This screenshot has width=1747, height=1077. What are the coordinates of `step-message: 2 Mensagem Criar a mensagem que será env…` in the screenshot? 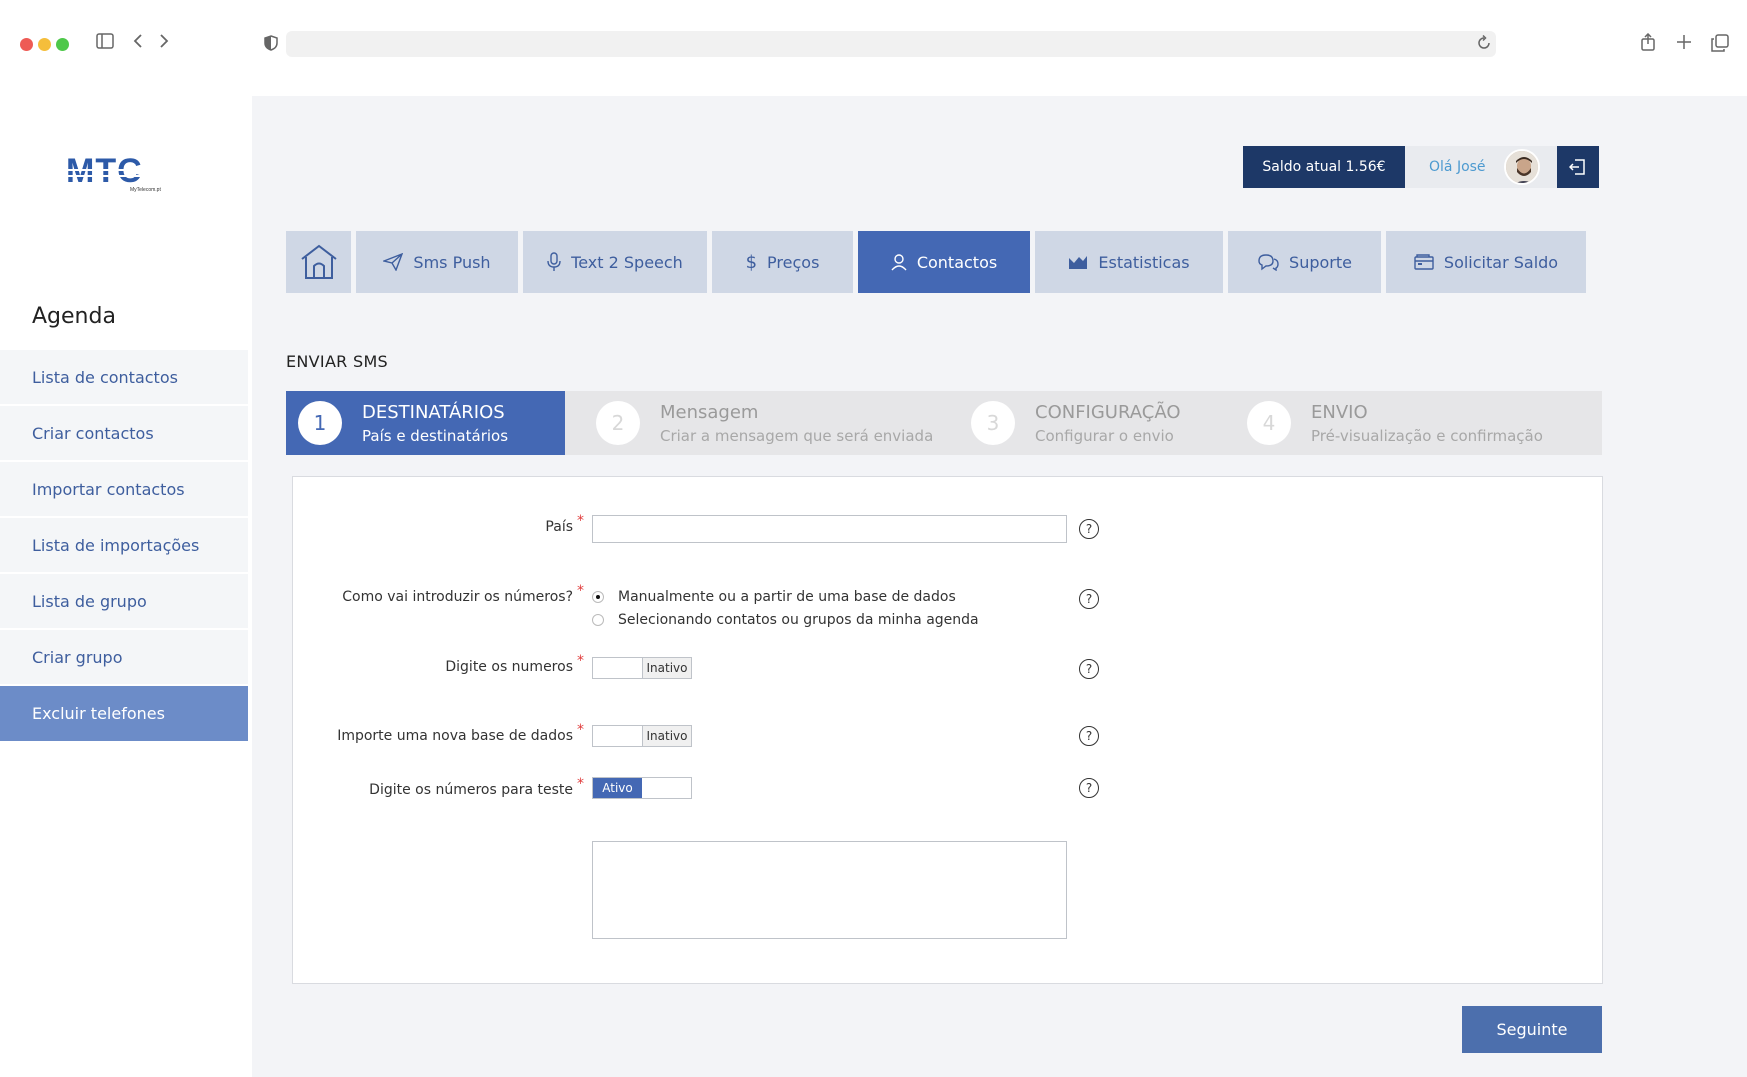 It's located at (768, 423).